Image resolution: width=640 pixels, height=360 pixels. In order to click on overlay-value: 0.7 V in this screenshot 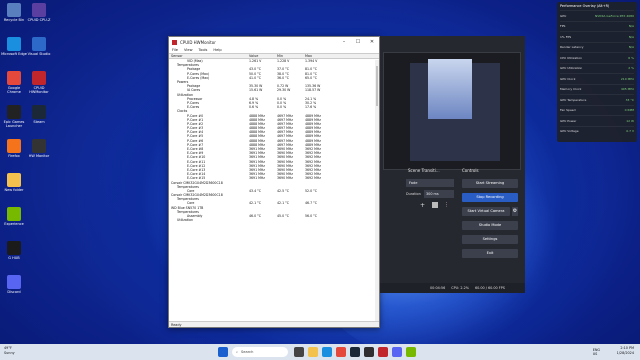, I will do `click(630, 131)`.